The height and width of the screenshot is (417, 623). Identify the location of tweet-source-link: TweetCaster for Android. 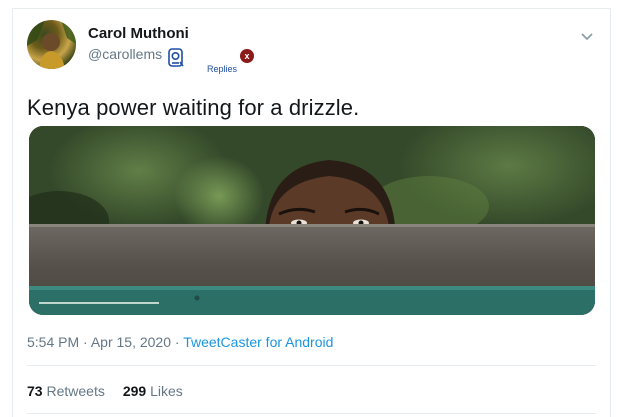
(258, 342).